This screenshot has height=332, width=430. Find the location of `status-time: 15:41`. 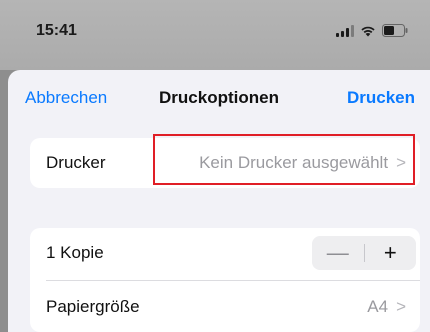

status-time: 15:41 is located at coordinates (56, 30).